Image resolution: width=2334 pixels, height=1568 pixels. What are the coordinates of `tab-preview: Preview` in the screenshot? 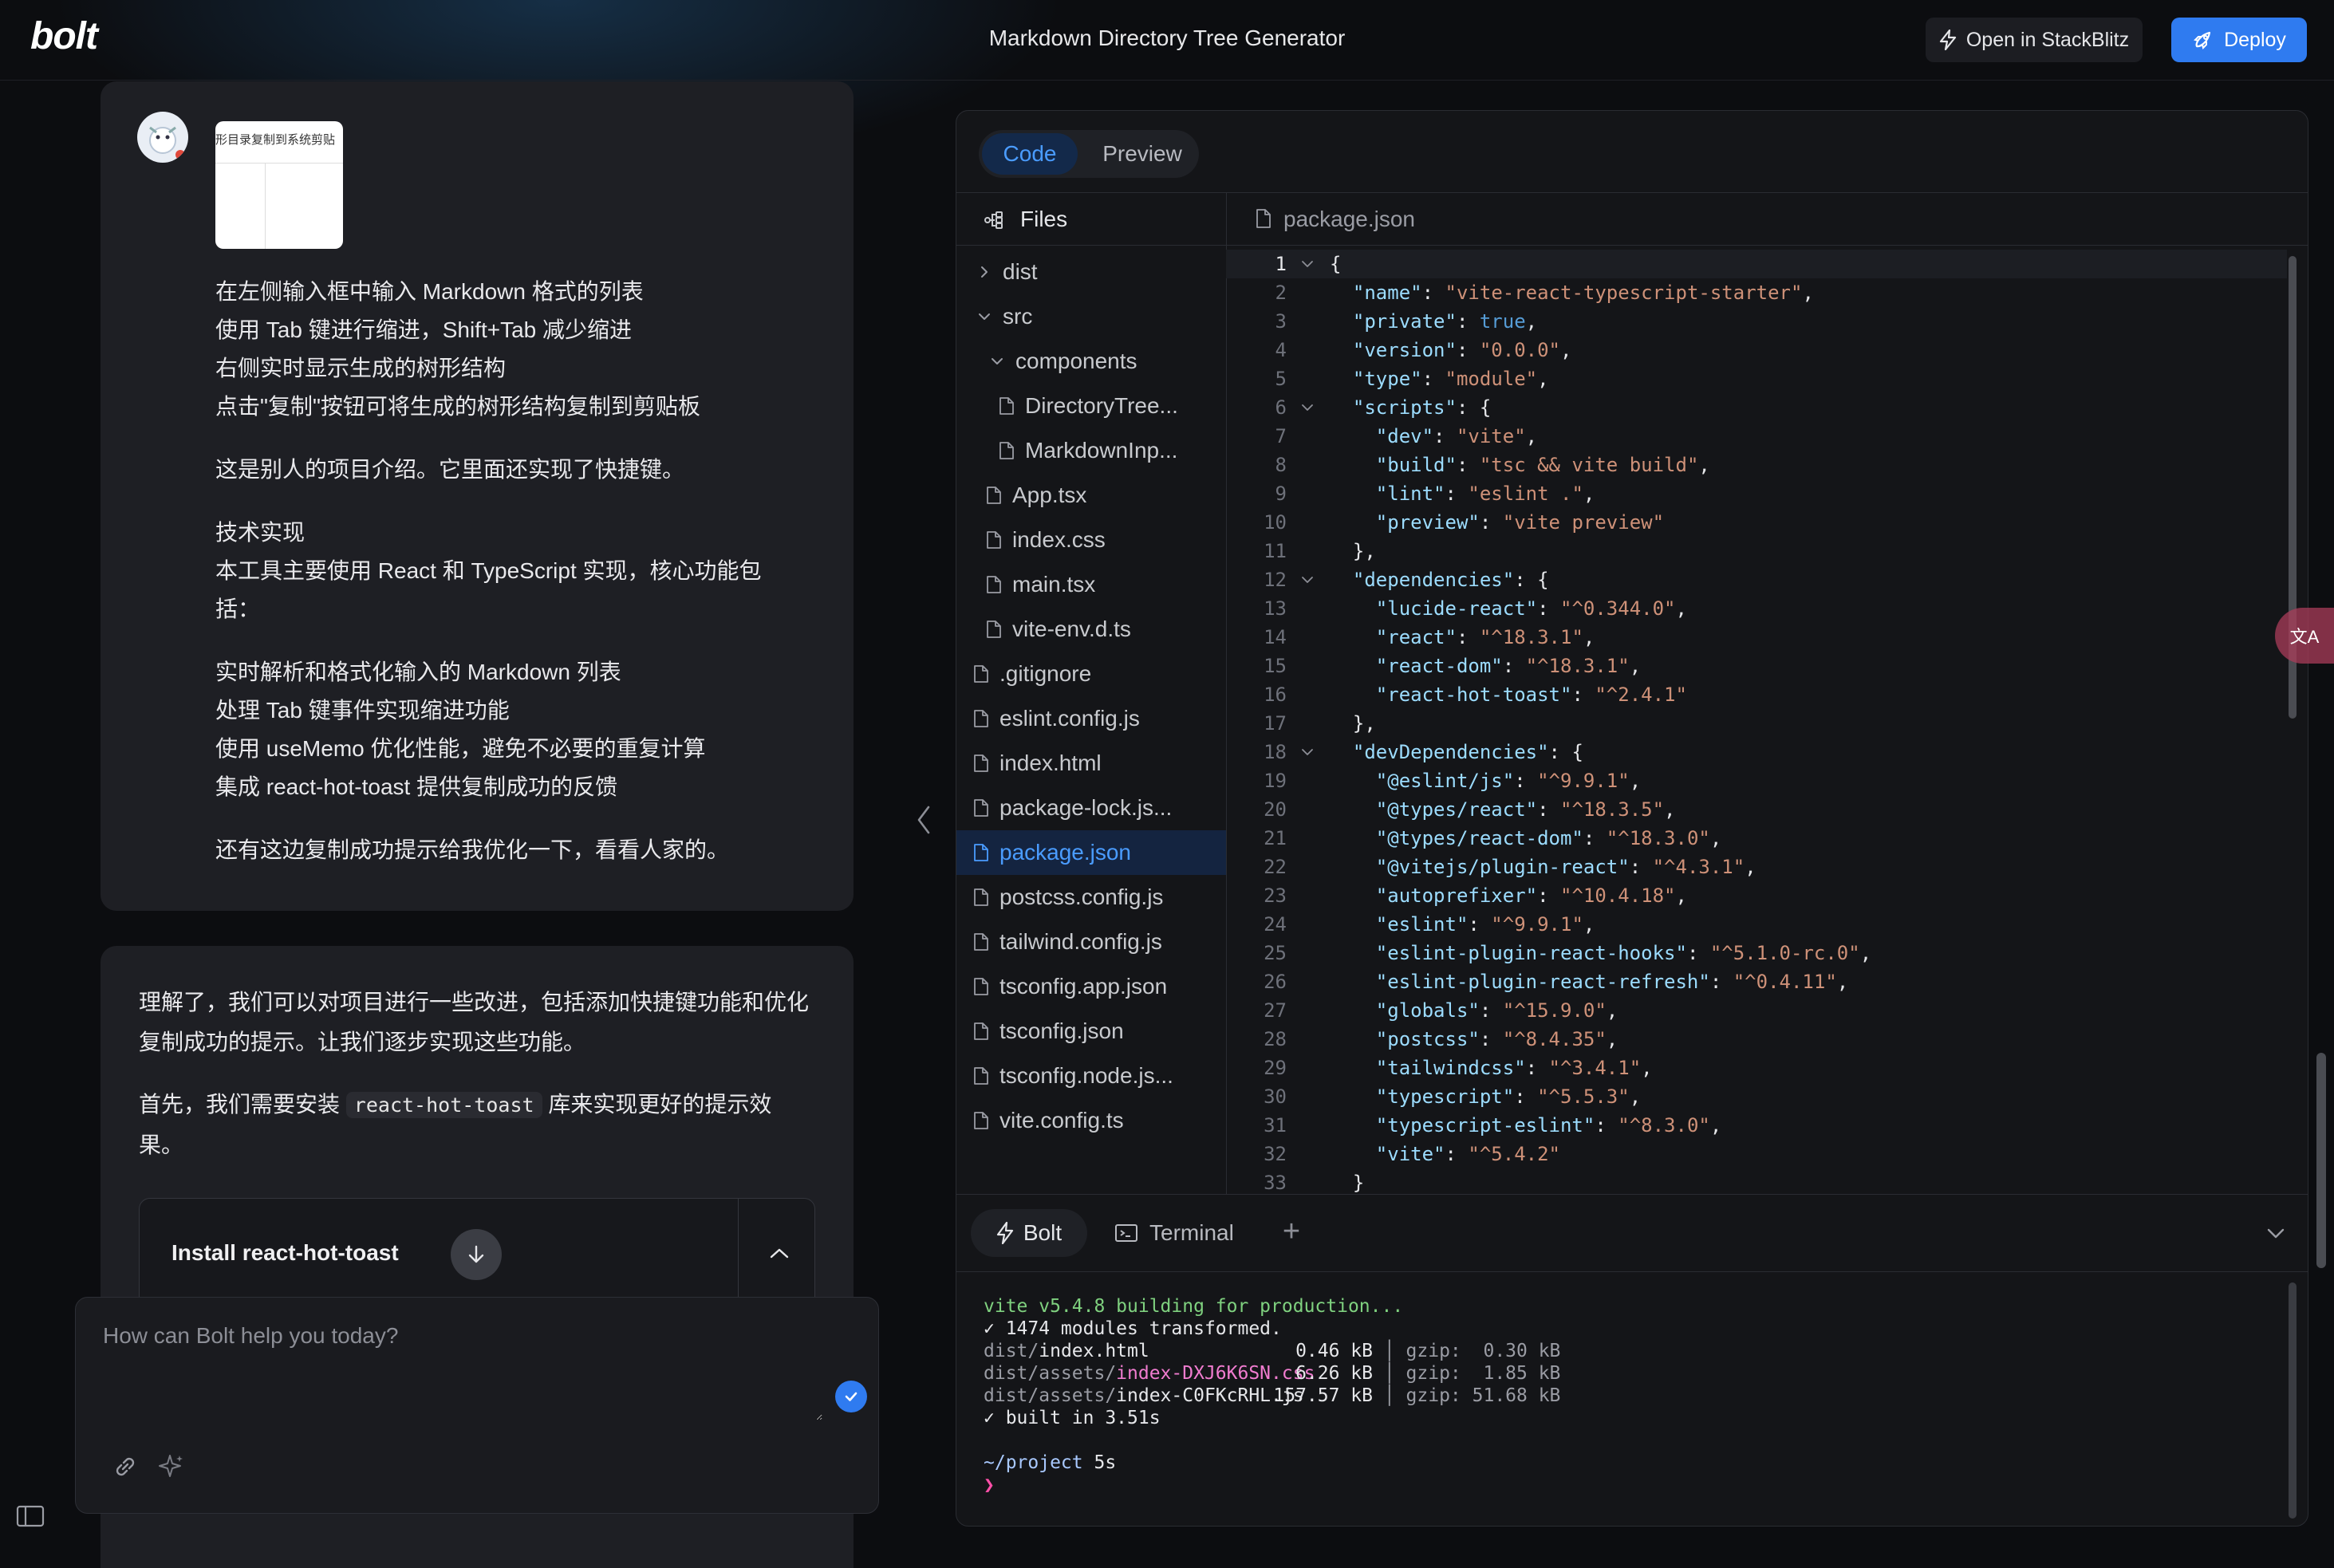 It's located at (1142, 154).